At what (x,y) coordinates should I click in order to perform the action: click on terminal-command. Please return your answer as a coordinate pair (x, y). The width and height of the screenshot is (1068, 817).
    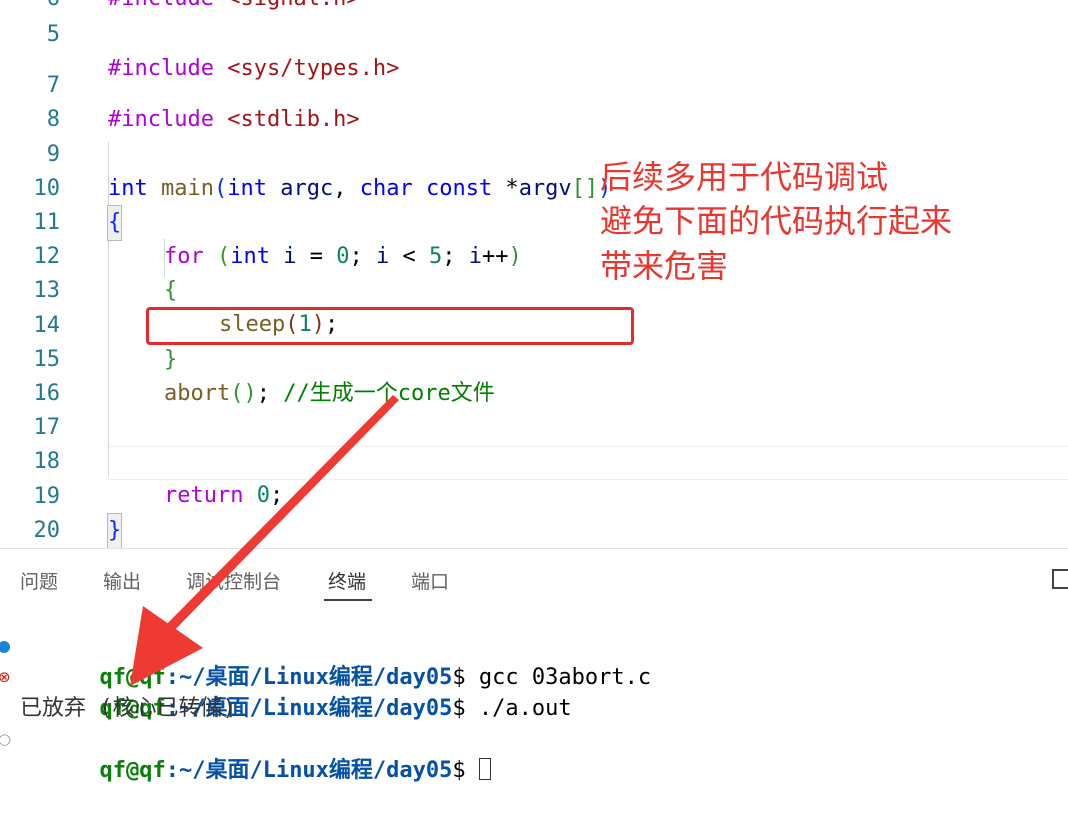
    Looking at the image, I should click on (472, 770).